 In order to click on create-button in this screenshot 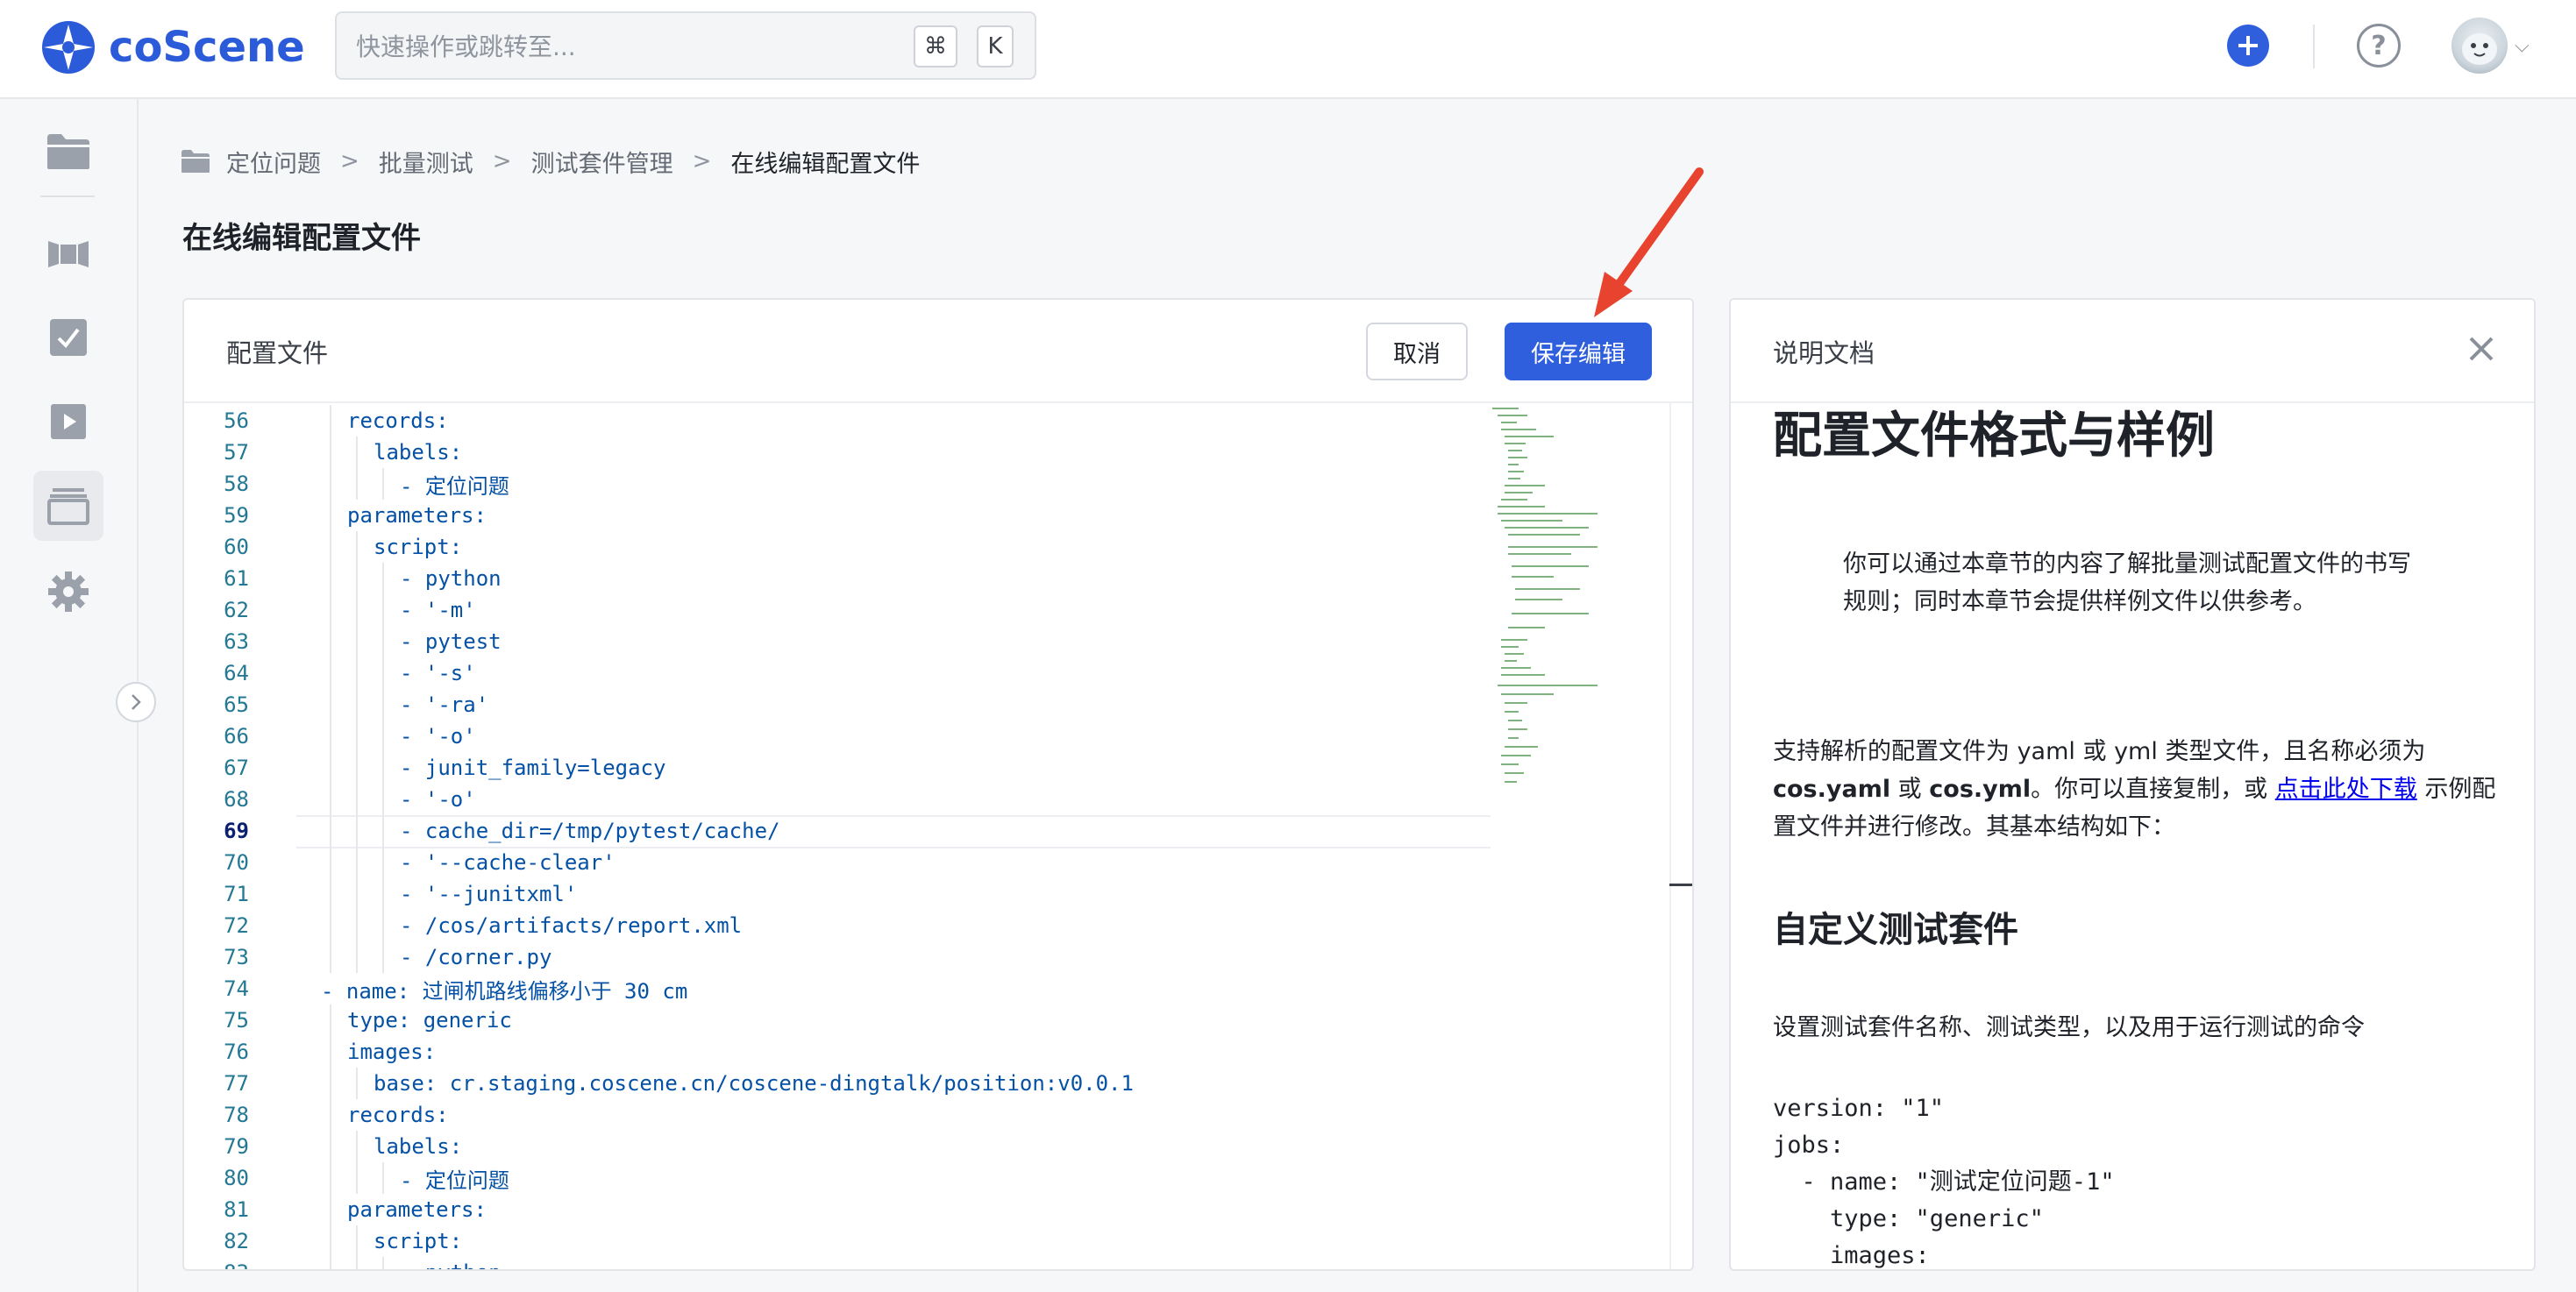, I will do `click(2248, 46)`.